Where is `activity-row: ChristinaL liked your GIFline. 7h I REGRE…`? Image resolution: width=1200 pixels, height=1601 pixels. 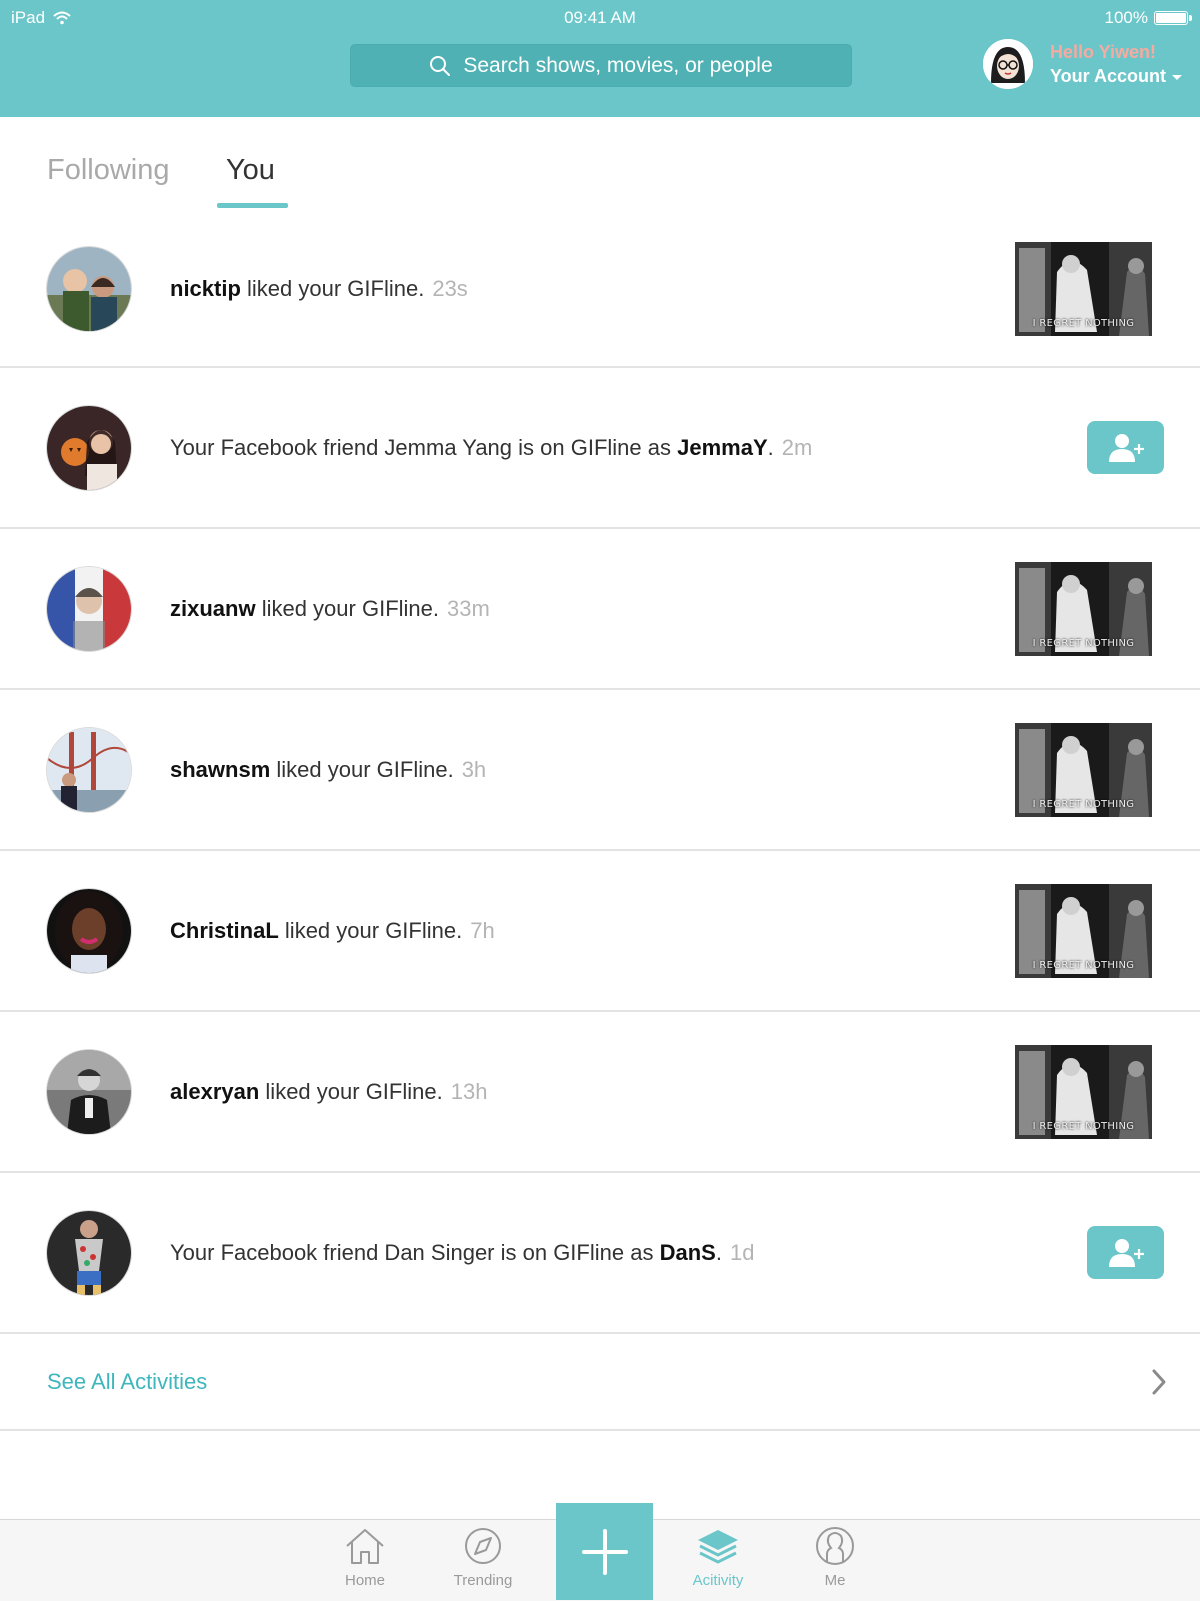
activity-row: ChristinaL liked your GIFline. 7h I REGRE… is located at coordinates (600, 931).